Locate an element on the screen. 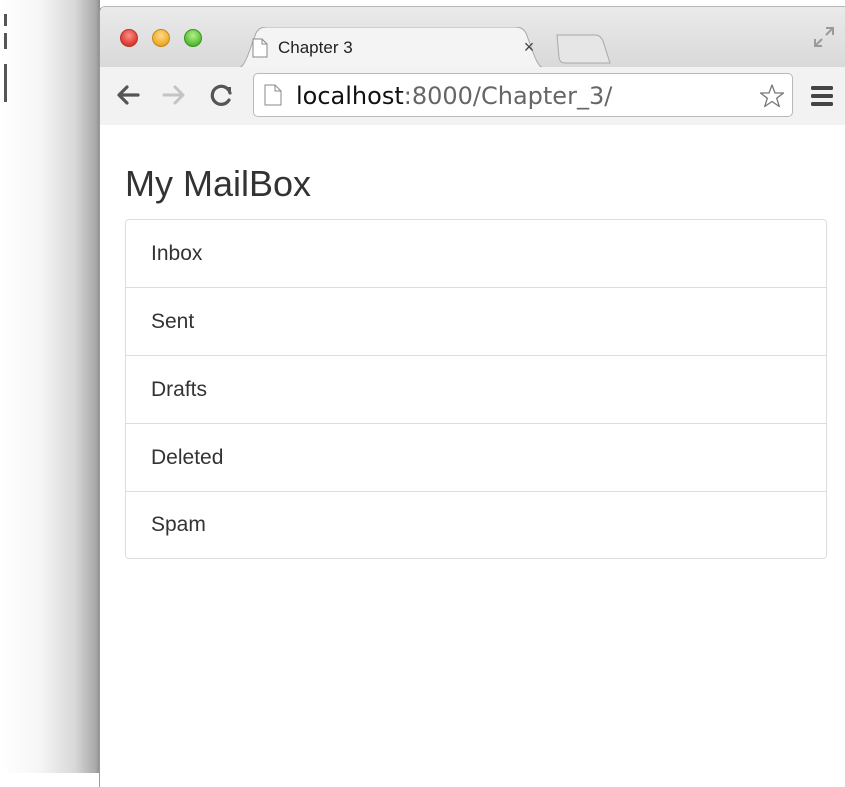 This screenshot has height=787, width=845. tab-chapter-3: Chapter 3 × is located at coordinates (391, 48).